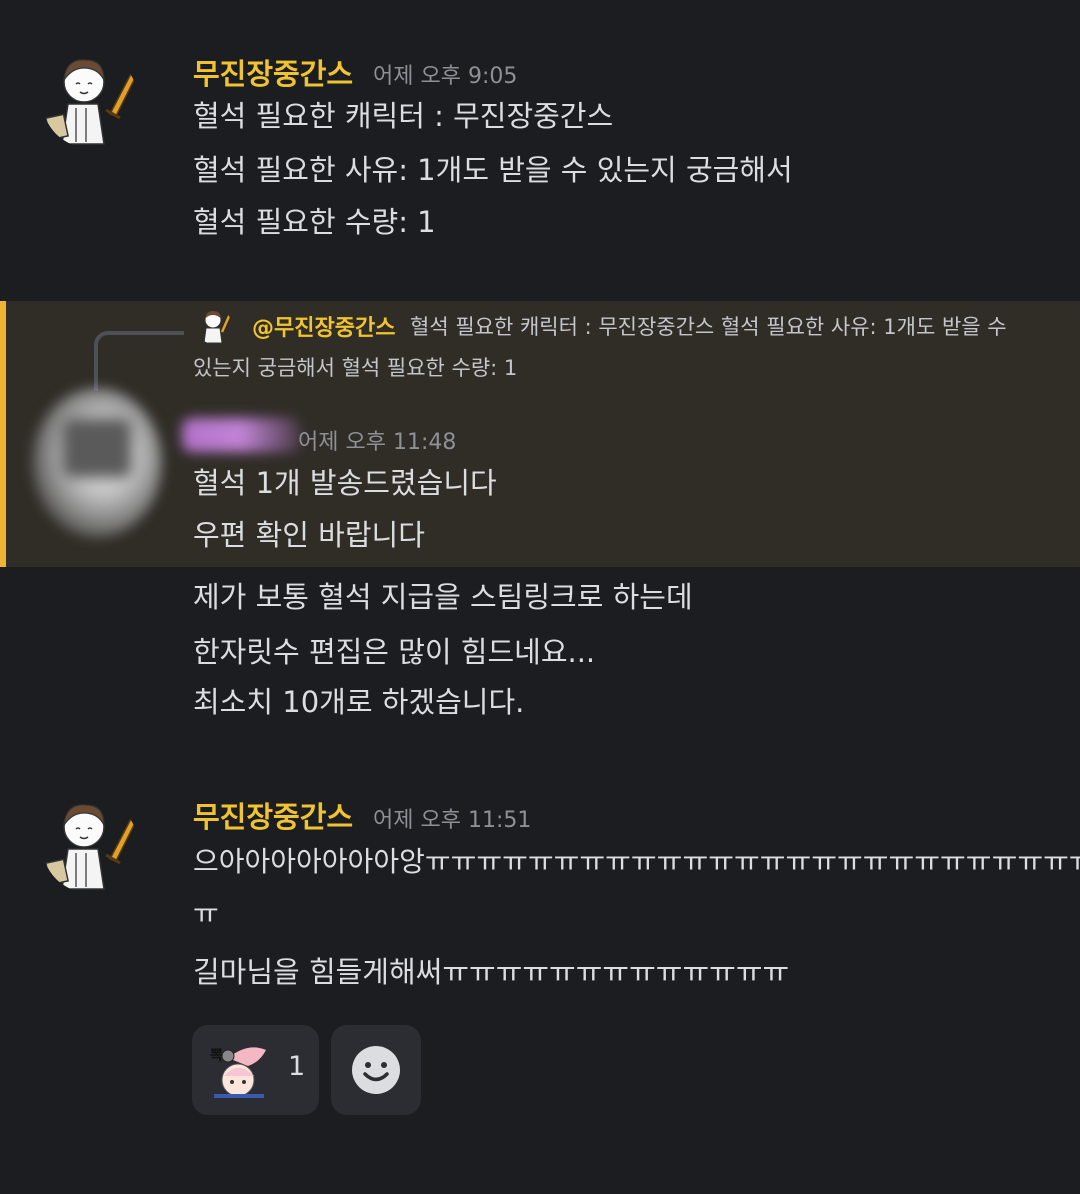  I want to click on message-text: ㅠ, so click(206, 913).